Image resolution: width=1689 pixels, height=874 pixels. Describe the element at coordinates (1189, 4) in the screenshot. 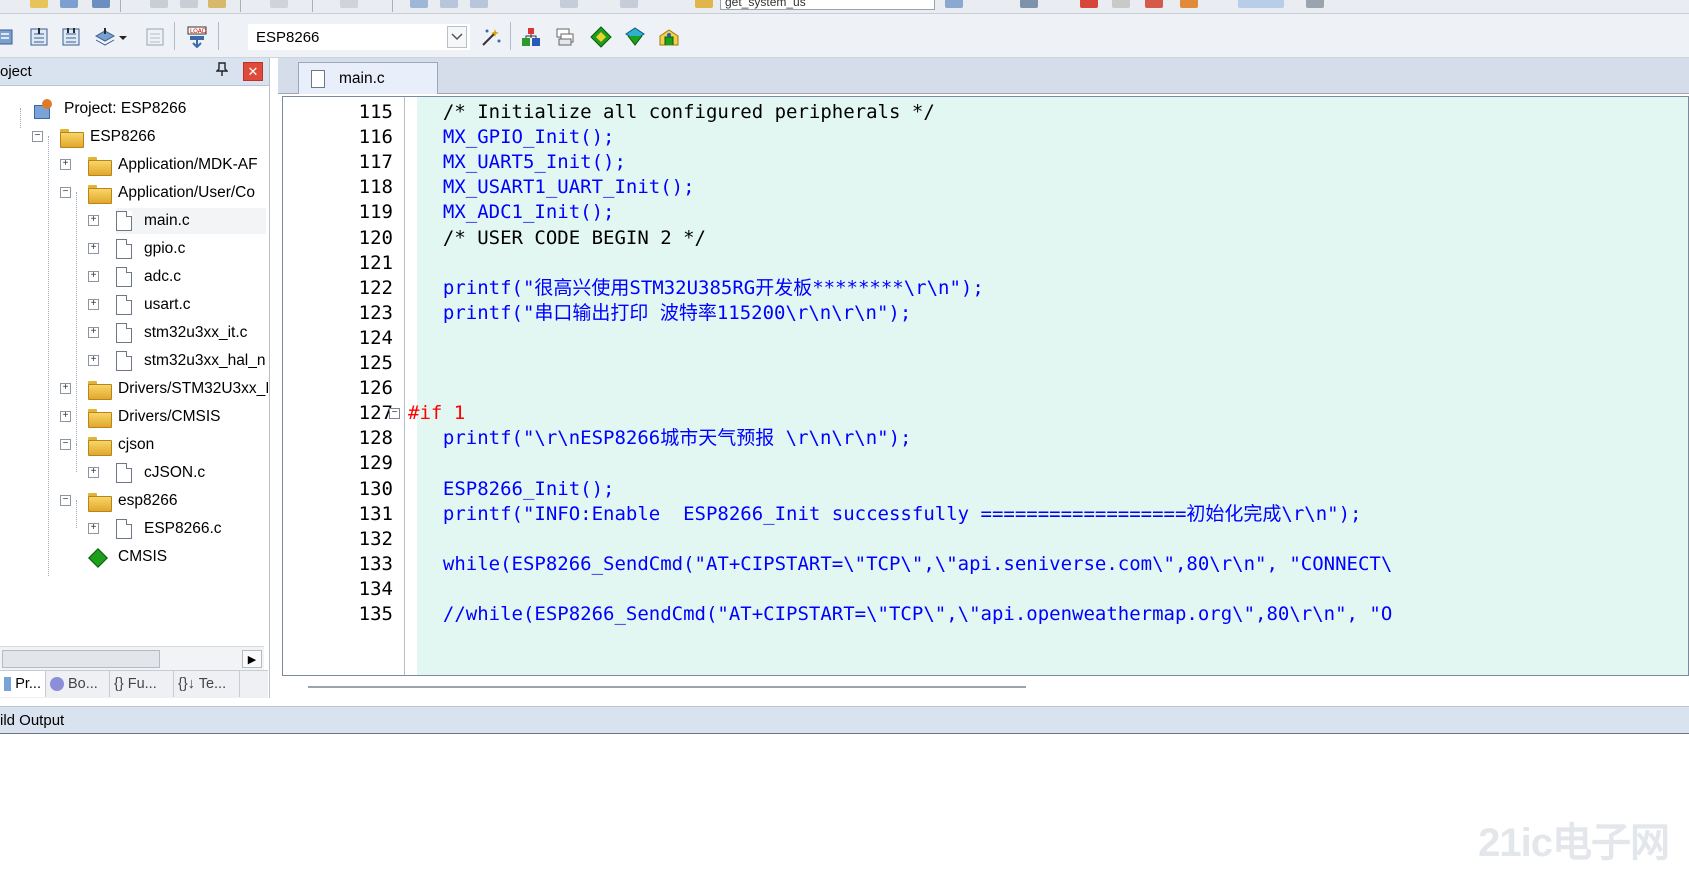

I see `breakpoint-kill-icon` at that location.